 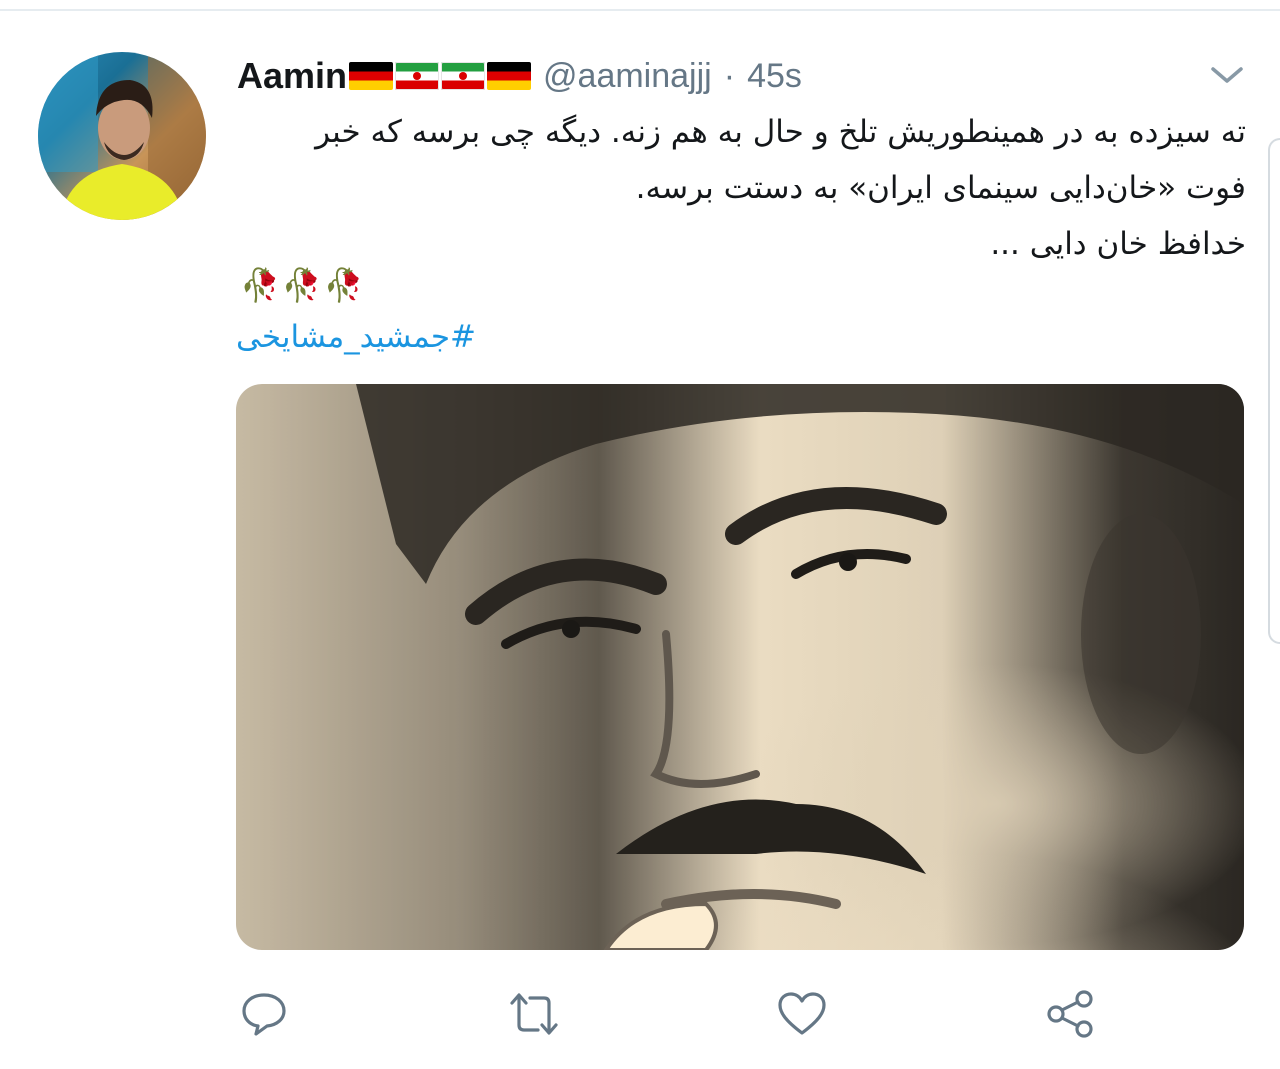 I want to click on timestamp: 45s, so click(x=774, y=76).